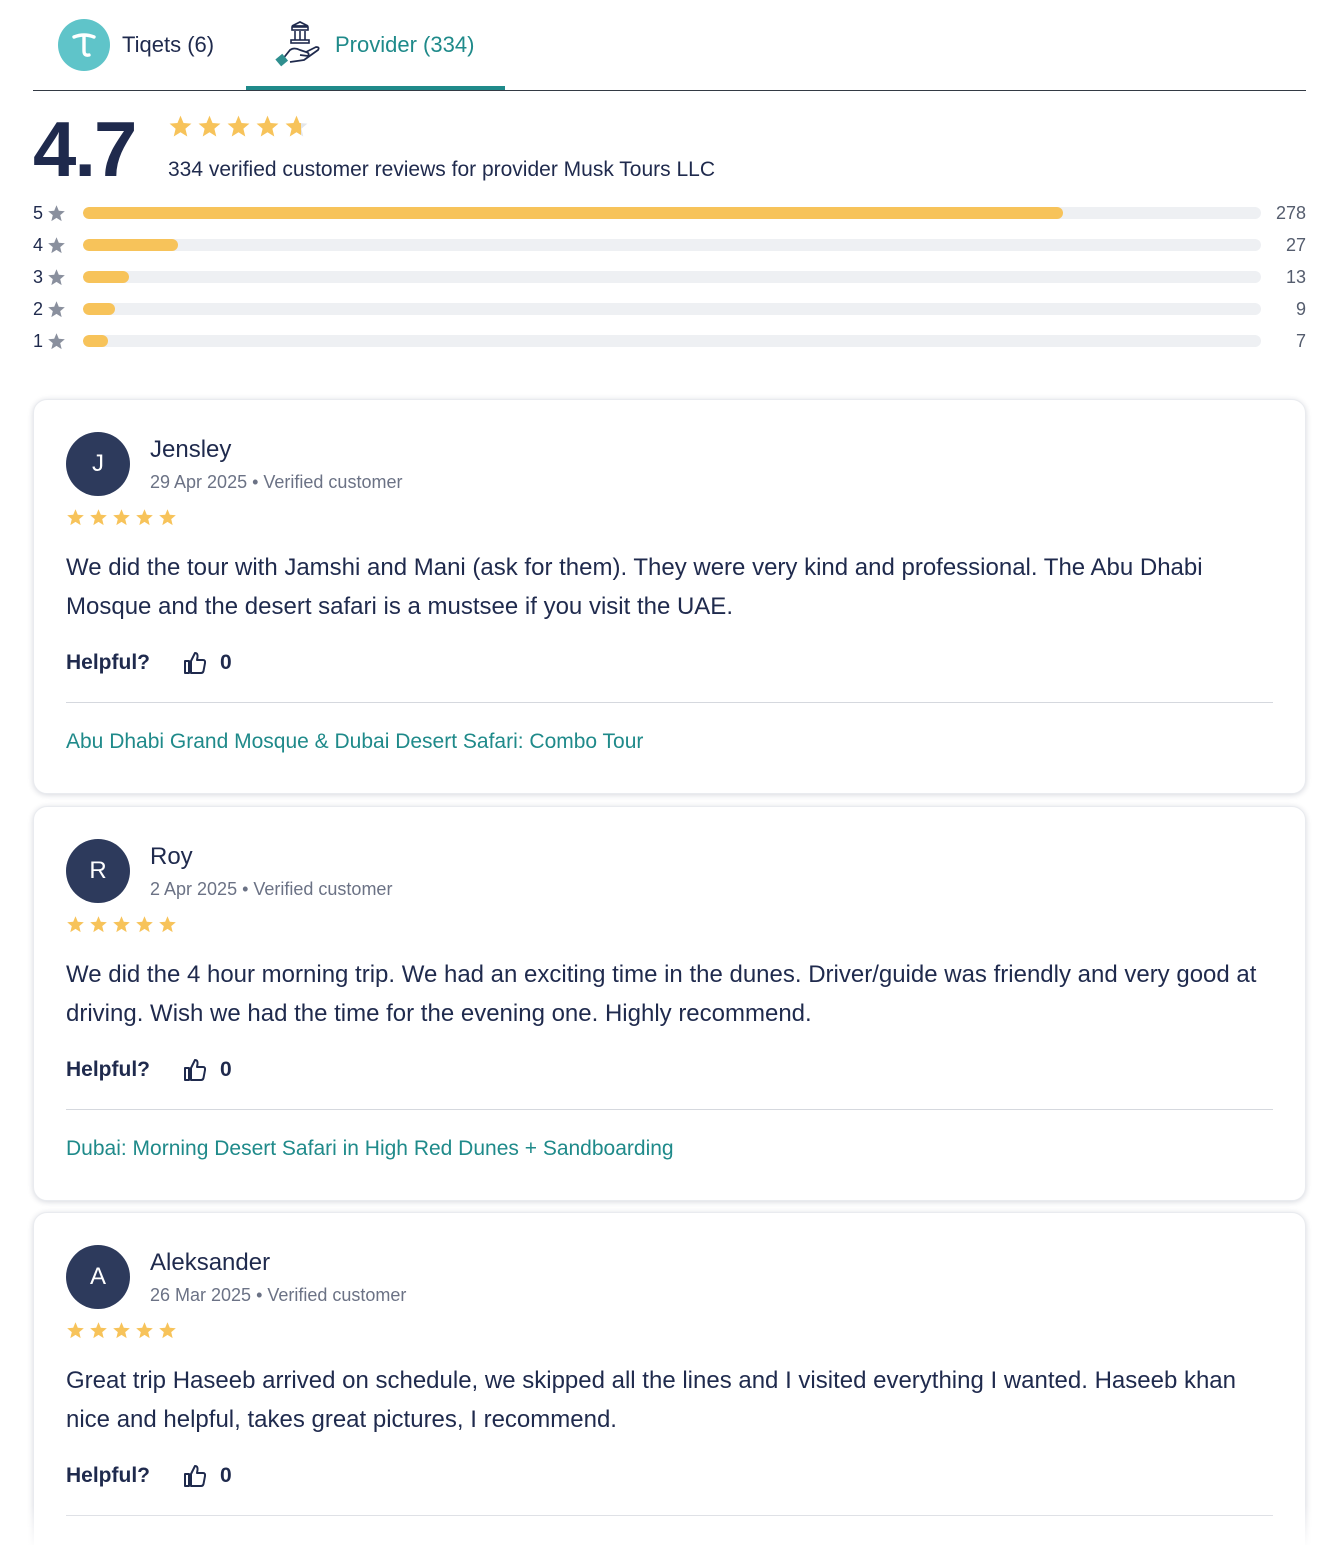 This screenshot has height=1545, width=1336. I want to click on rating-row-stars-number: 2, so click(38, 309).